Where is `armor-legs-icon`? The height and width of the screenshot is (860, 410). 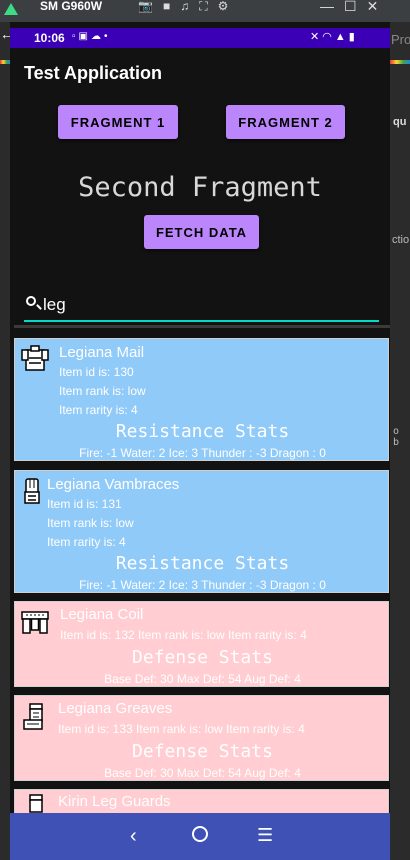 armor-legs-icon is located at coordinates (35, 717).